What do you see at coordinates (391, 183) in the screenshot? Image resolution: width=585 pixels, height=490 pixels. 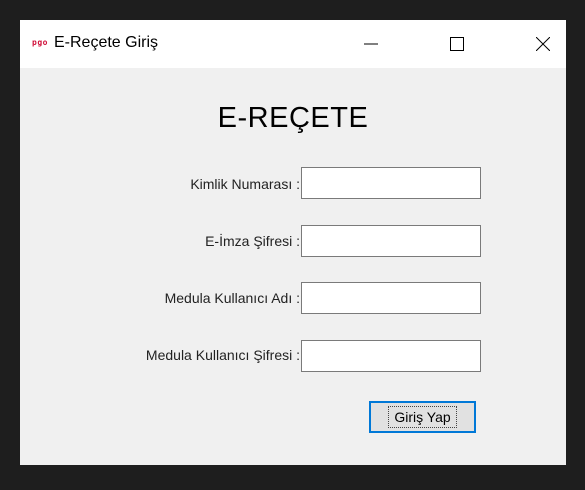 I see `kimlik-numarasi-input` at bounding box center [391, 183].